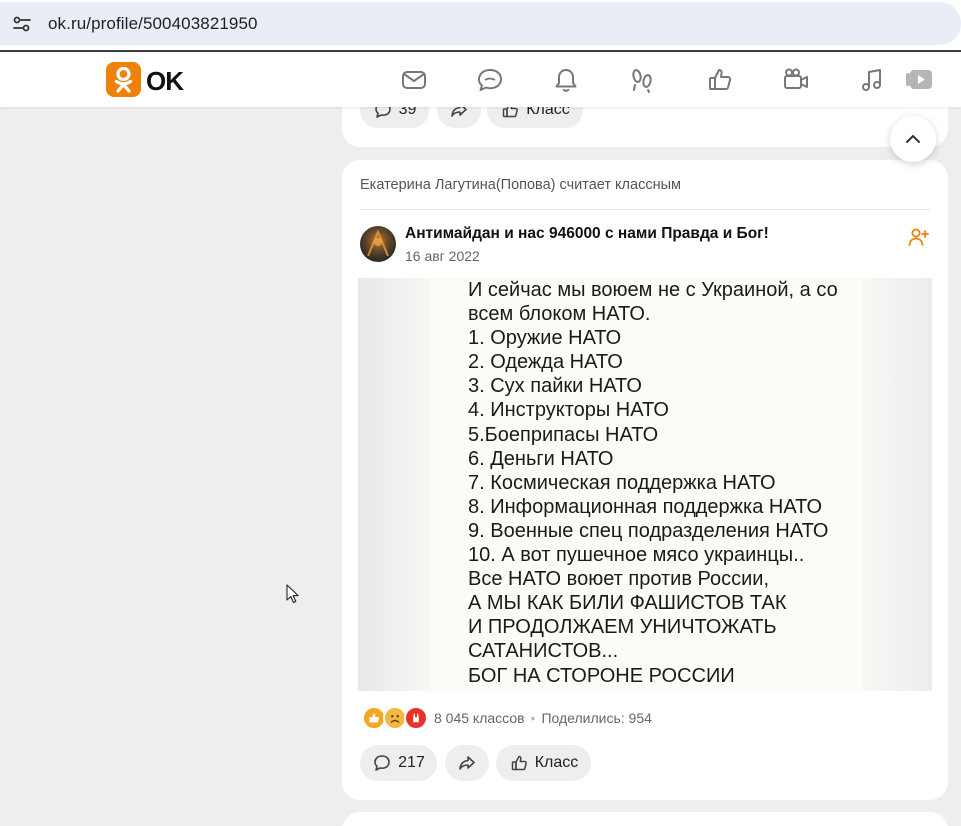 The width and height of the screenshot is (961, 826). I want to click on scroll-to-top-button, so click(913, 139).